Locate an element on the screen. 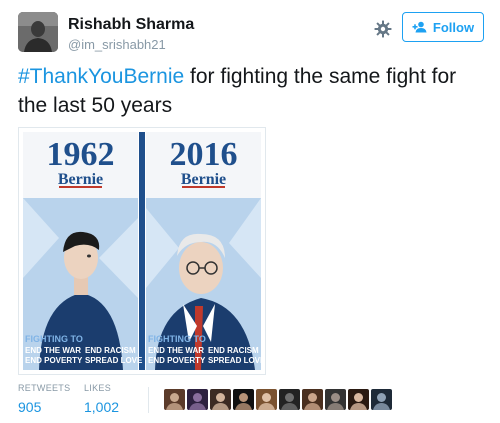 This screenshot has width=500, height=423. left-caption-1b: END RACISM is located at coordinates (110, 350).